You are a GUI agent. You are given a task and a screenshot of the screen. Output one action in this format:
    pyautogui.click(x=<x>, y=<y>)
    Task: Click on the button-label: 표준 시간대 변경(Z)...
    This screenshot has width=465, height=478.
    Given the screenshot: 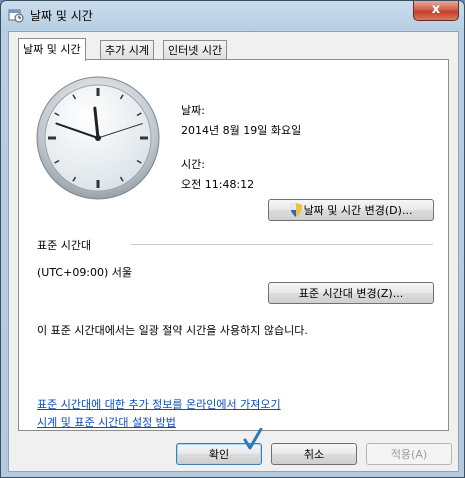 What is the action you would take?
    pyautogui.click(x=351, y=293)
    